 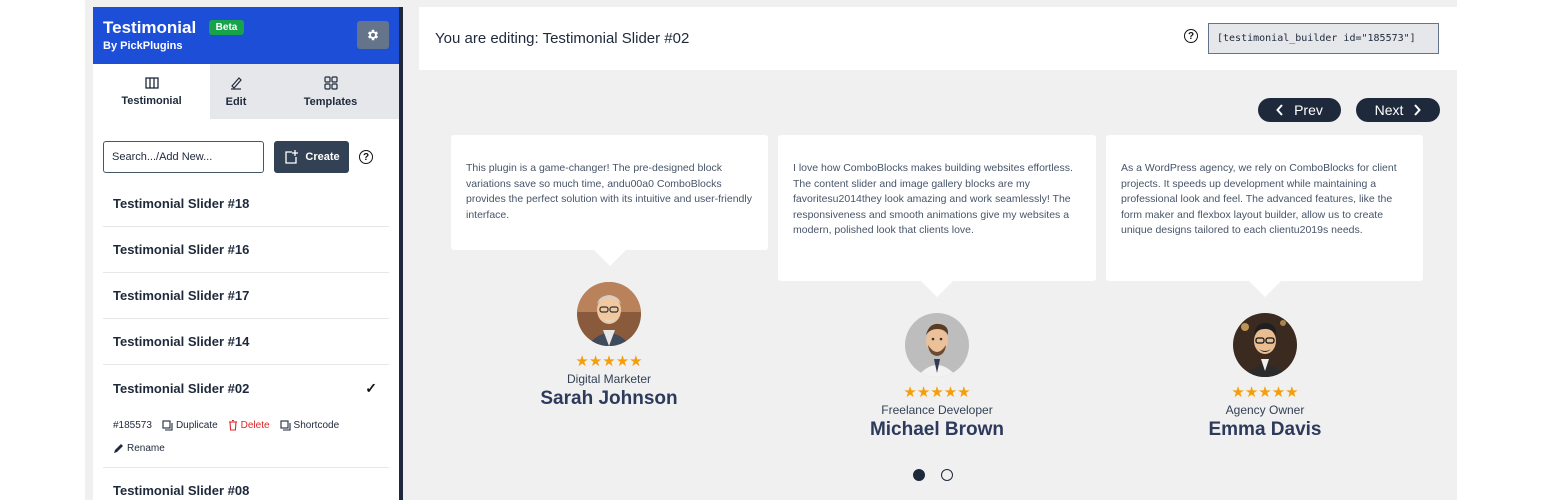 I want to click on next-button: Next, so click(x=1398, y=110).